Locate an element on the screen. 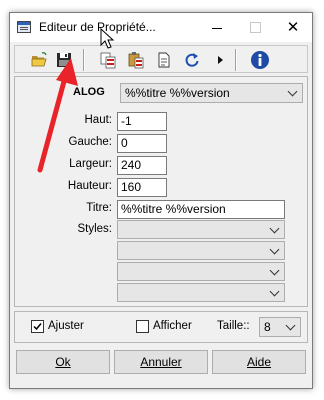 This screenshot has width=324, height=400. minimize-button is located at coordinates (217, 27).